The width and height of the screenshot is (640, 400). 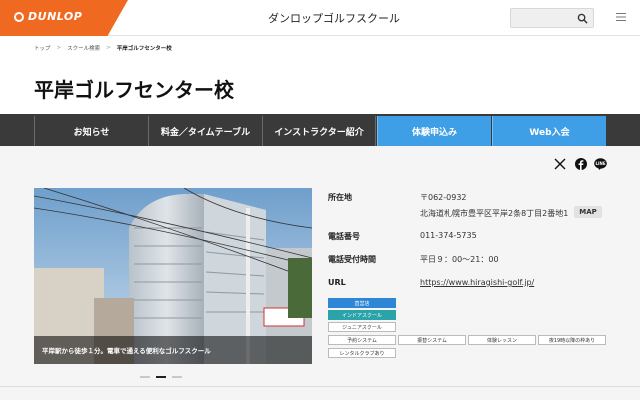 I want to click on nav-item-web-enrollment: Web入会, so click(x=549, y=131).